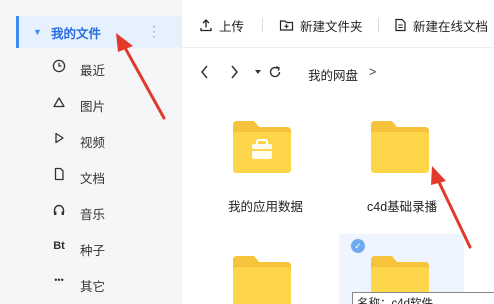 This screenshot has width=494, height=304. What do you see at coordinates (333, 74) in the screenshot?
I see `breadcrumb: 我的网盘` at bounding box center [333, 74].